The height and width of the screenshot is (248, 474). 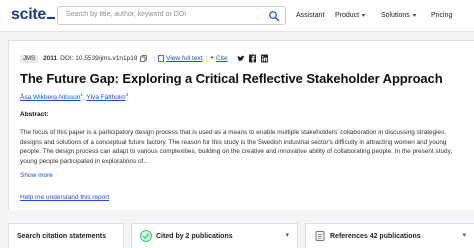 What do you see at coordinates (241, 58) in the screenshot?
I see `twitter-icon` at bounding box center [241, 58].